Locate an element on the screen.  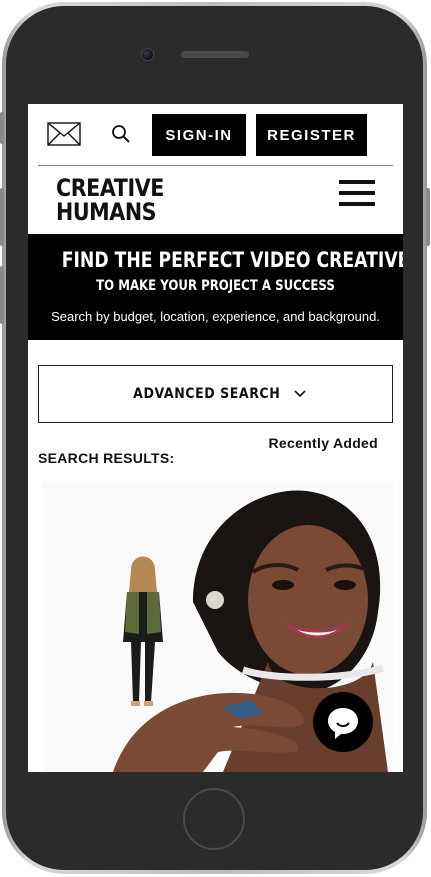
hero-subtitle: TO MAKE YOUR PROJECT A SUCCESS is located at coordinates (215, 286).